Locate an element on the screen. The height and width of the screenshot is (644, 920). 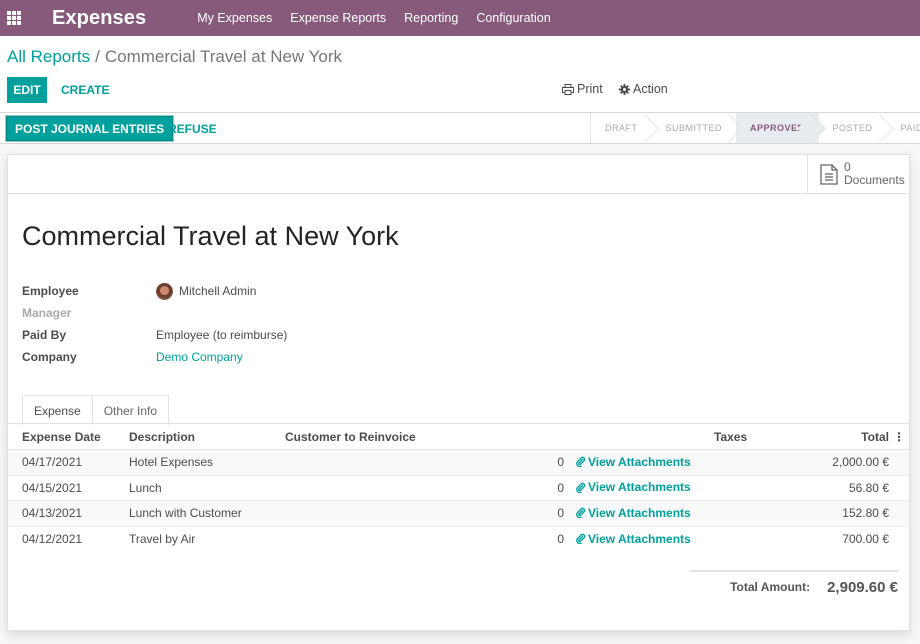
optional-columns-icon: ⋮ is located at coordinates (899, 437).